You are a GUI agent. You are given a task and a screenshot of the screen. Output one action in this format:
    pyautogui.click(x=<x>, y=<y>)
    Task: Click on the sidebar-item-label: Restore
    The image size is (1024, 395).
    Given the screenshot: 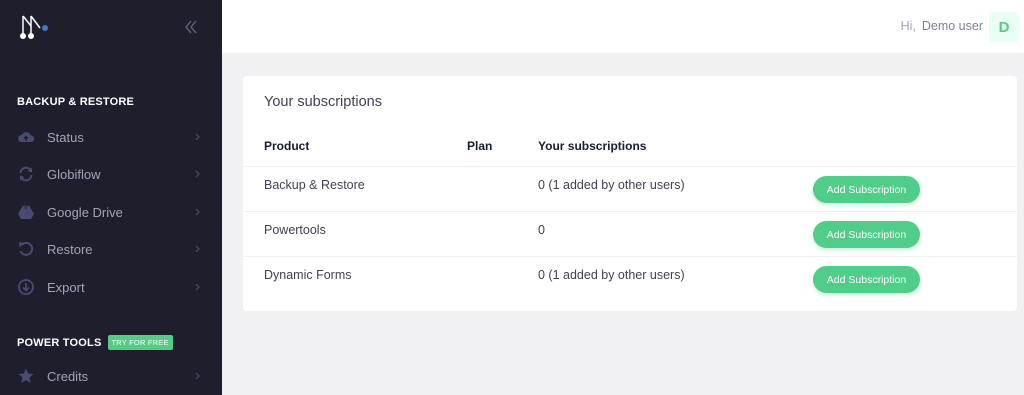 What is the action you would take?
    pyautogui.click(x=70, y=249)
    